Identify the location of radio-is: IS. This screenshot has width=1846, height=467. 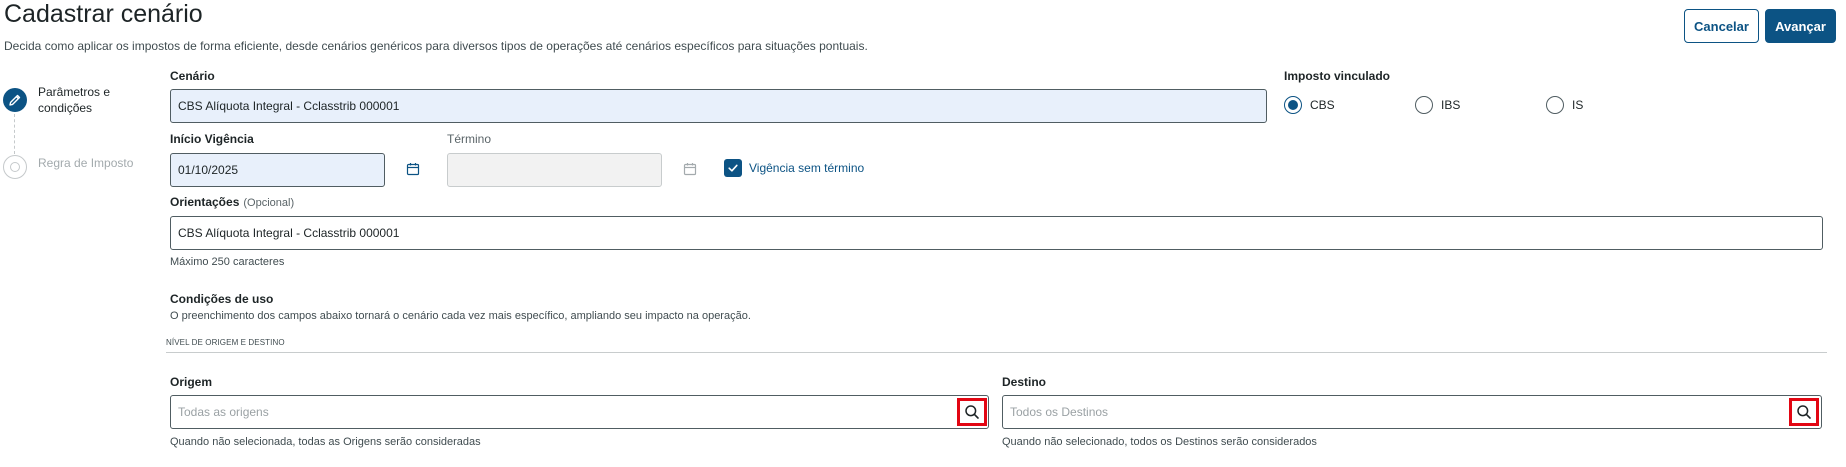
(1564, 105).